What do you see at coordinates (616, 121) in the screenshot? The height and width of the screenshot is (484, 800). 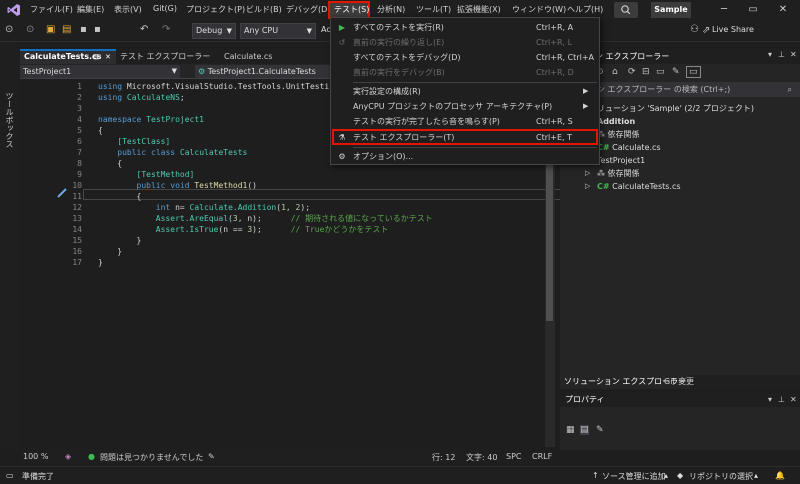 I see `tree-project-addition: Addition` at bounding box center [616, 121].